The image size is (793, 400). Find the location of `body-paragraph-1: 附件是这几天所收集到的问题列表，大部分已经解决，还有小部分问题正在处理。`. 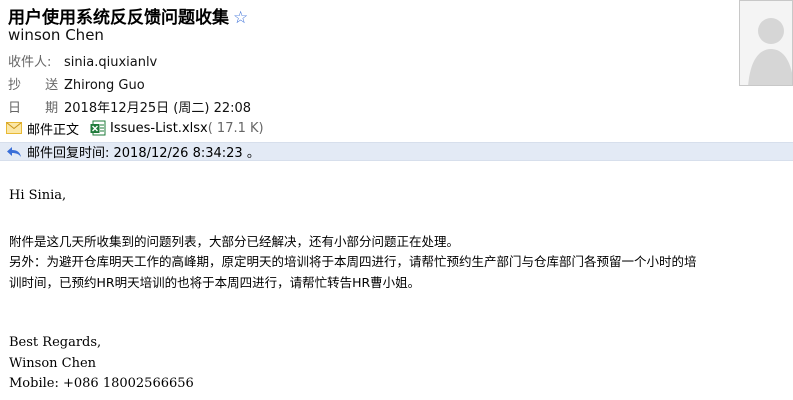

body-paragraph-1: 附件是这几天所收集到的问题列表，大部分已经解决，还有小部分问题正在处理。 is located at coordinates (234, 241).